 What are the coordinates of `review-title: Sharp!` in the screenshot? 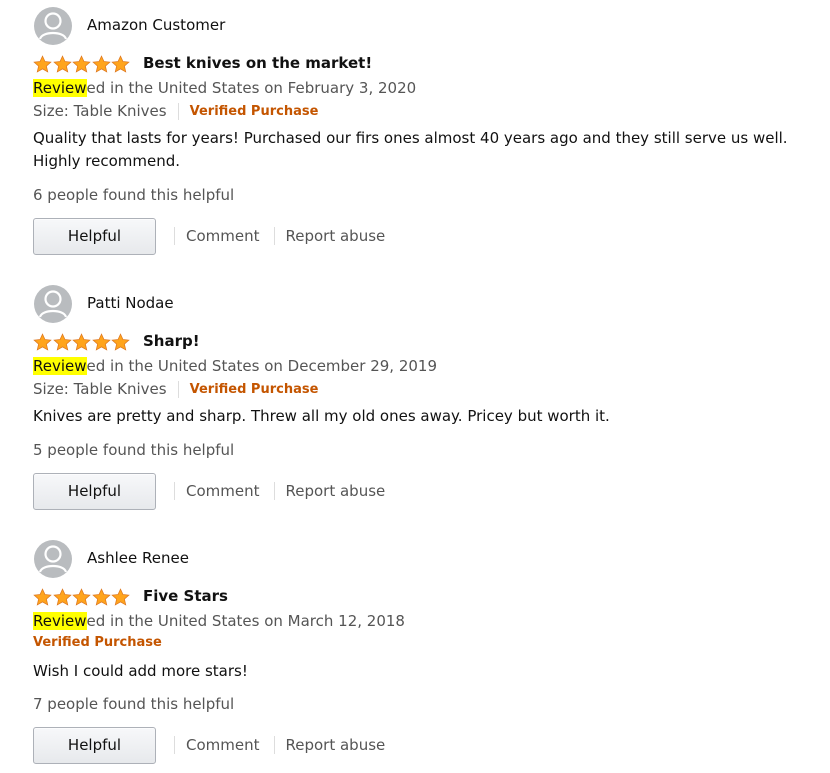 It's located at (171, 341).